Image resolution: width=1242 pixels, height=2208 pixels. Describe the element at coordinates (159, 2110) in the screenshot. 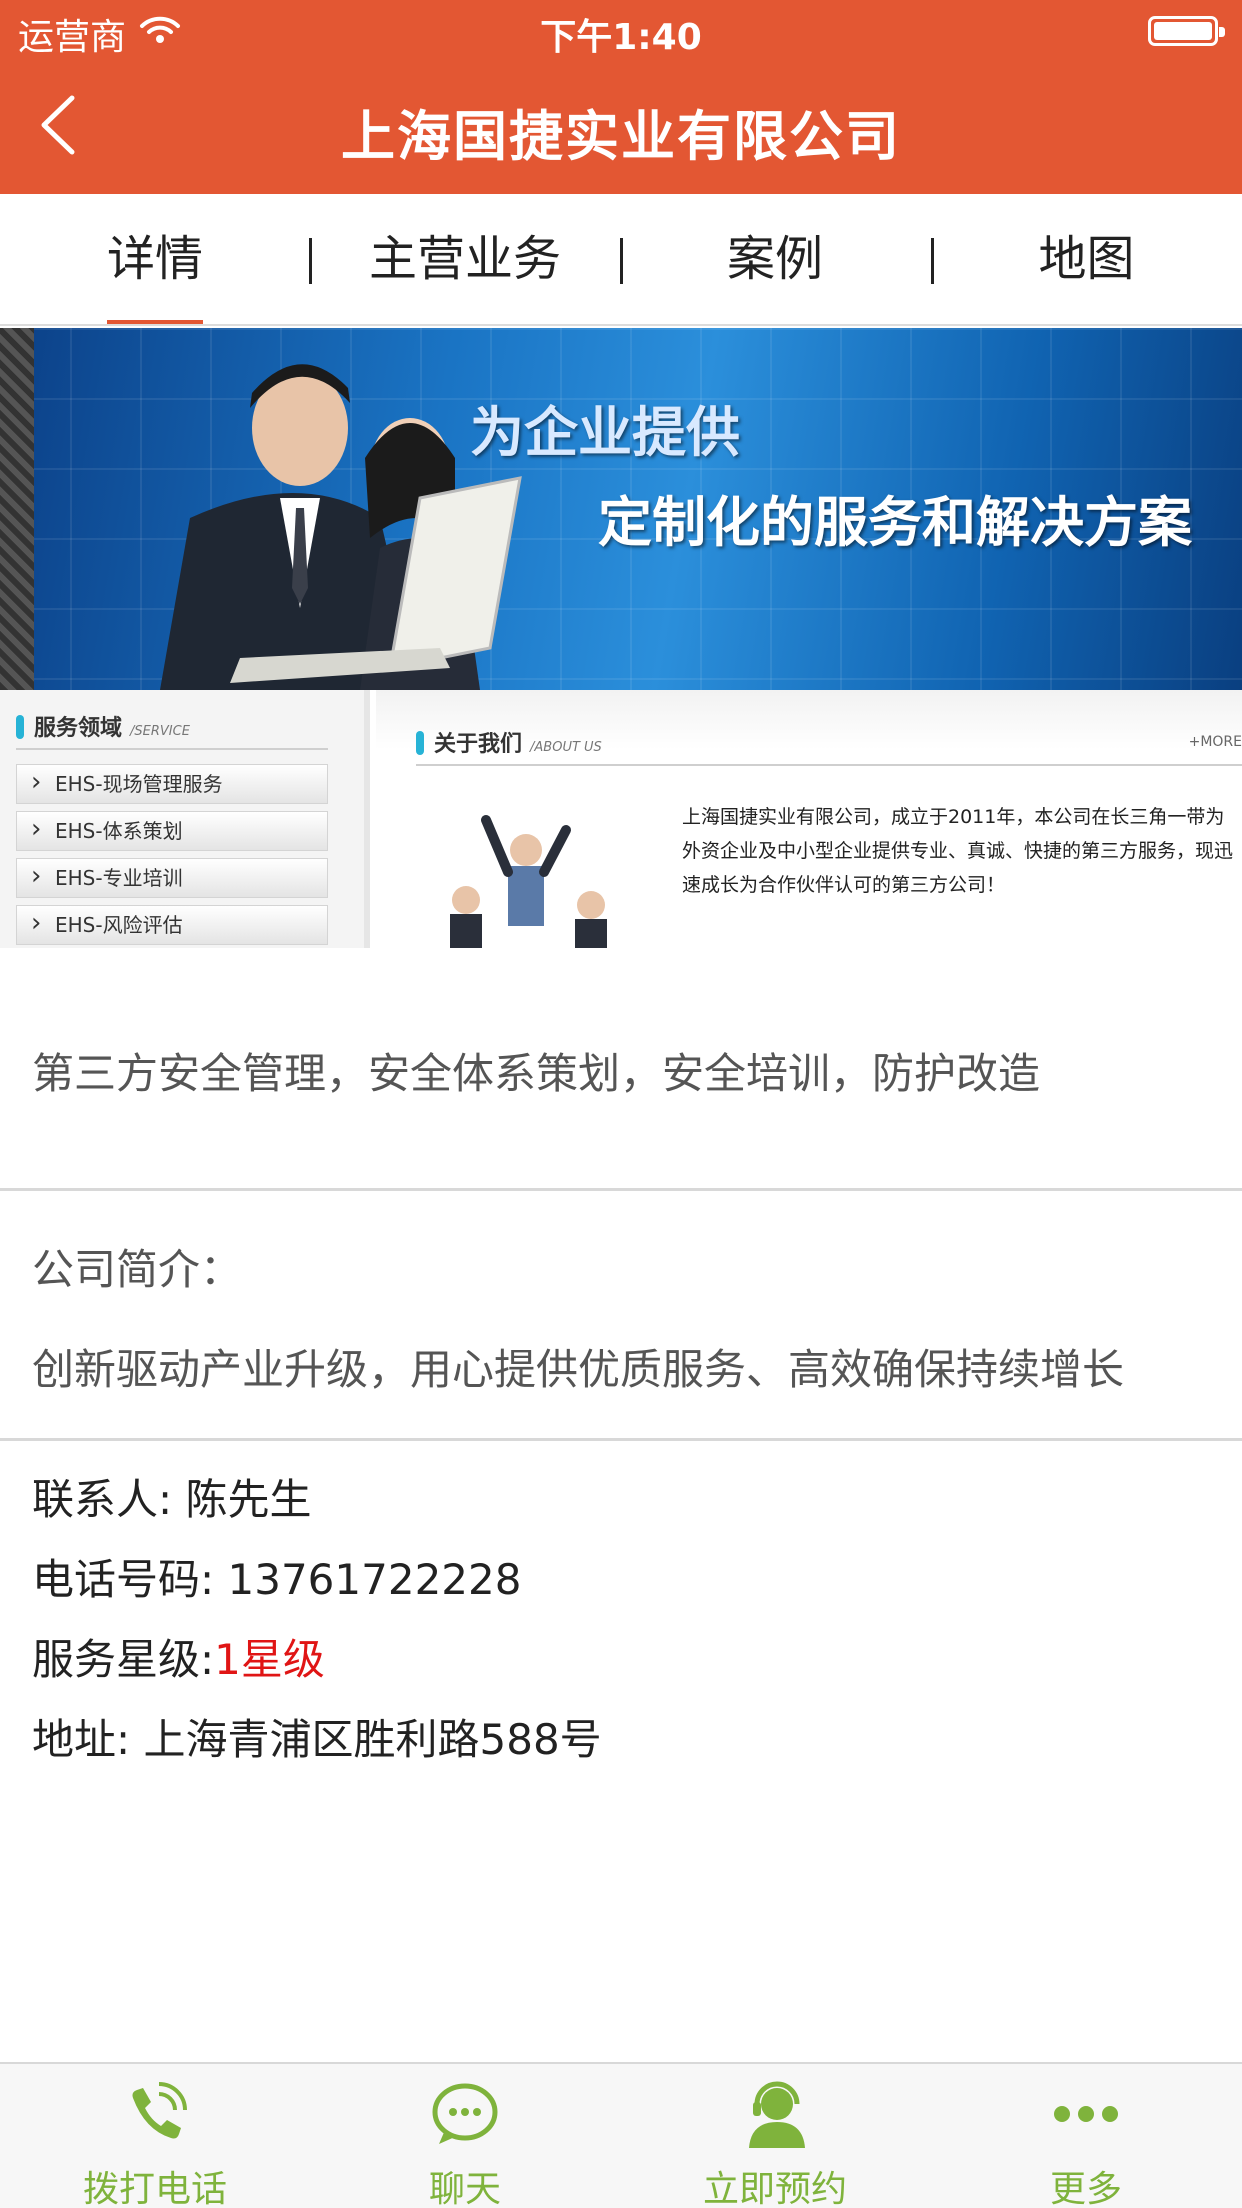

I see `phone-icon` at that location.